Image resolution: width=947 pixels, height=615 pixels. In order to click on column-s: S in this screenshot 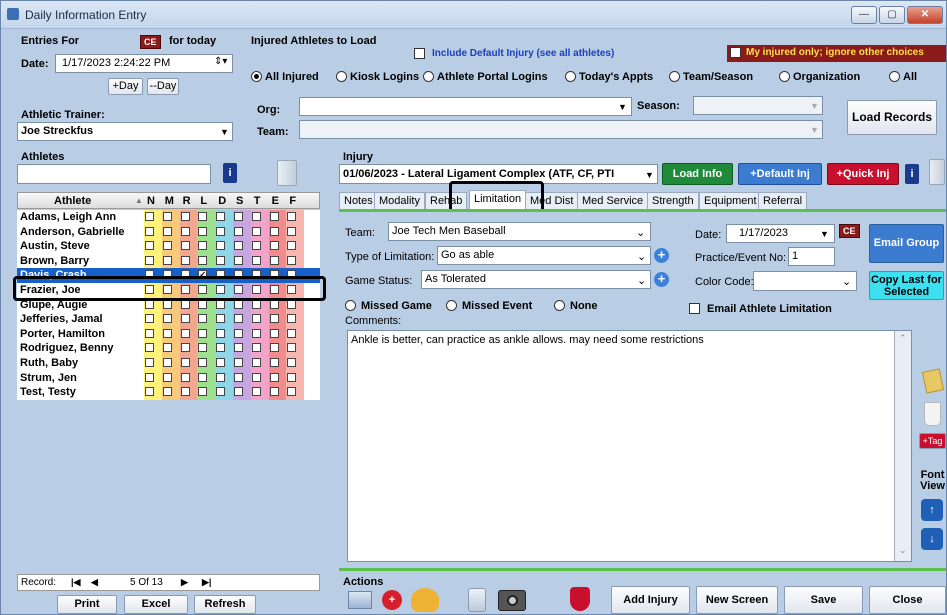, I will do `click(239, 201)`.